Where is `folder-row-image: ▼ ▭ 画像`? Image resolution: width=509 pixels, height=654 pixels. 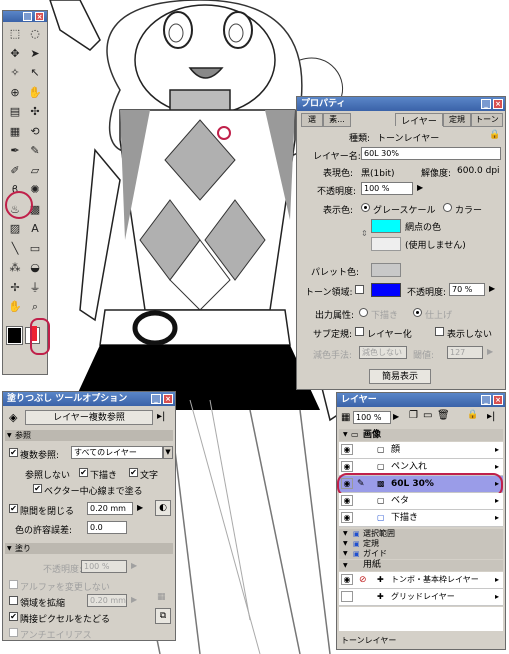 folder-row-image: ▼ ▭ 画像 is located at coordinates (421, 435).